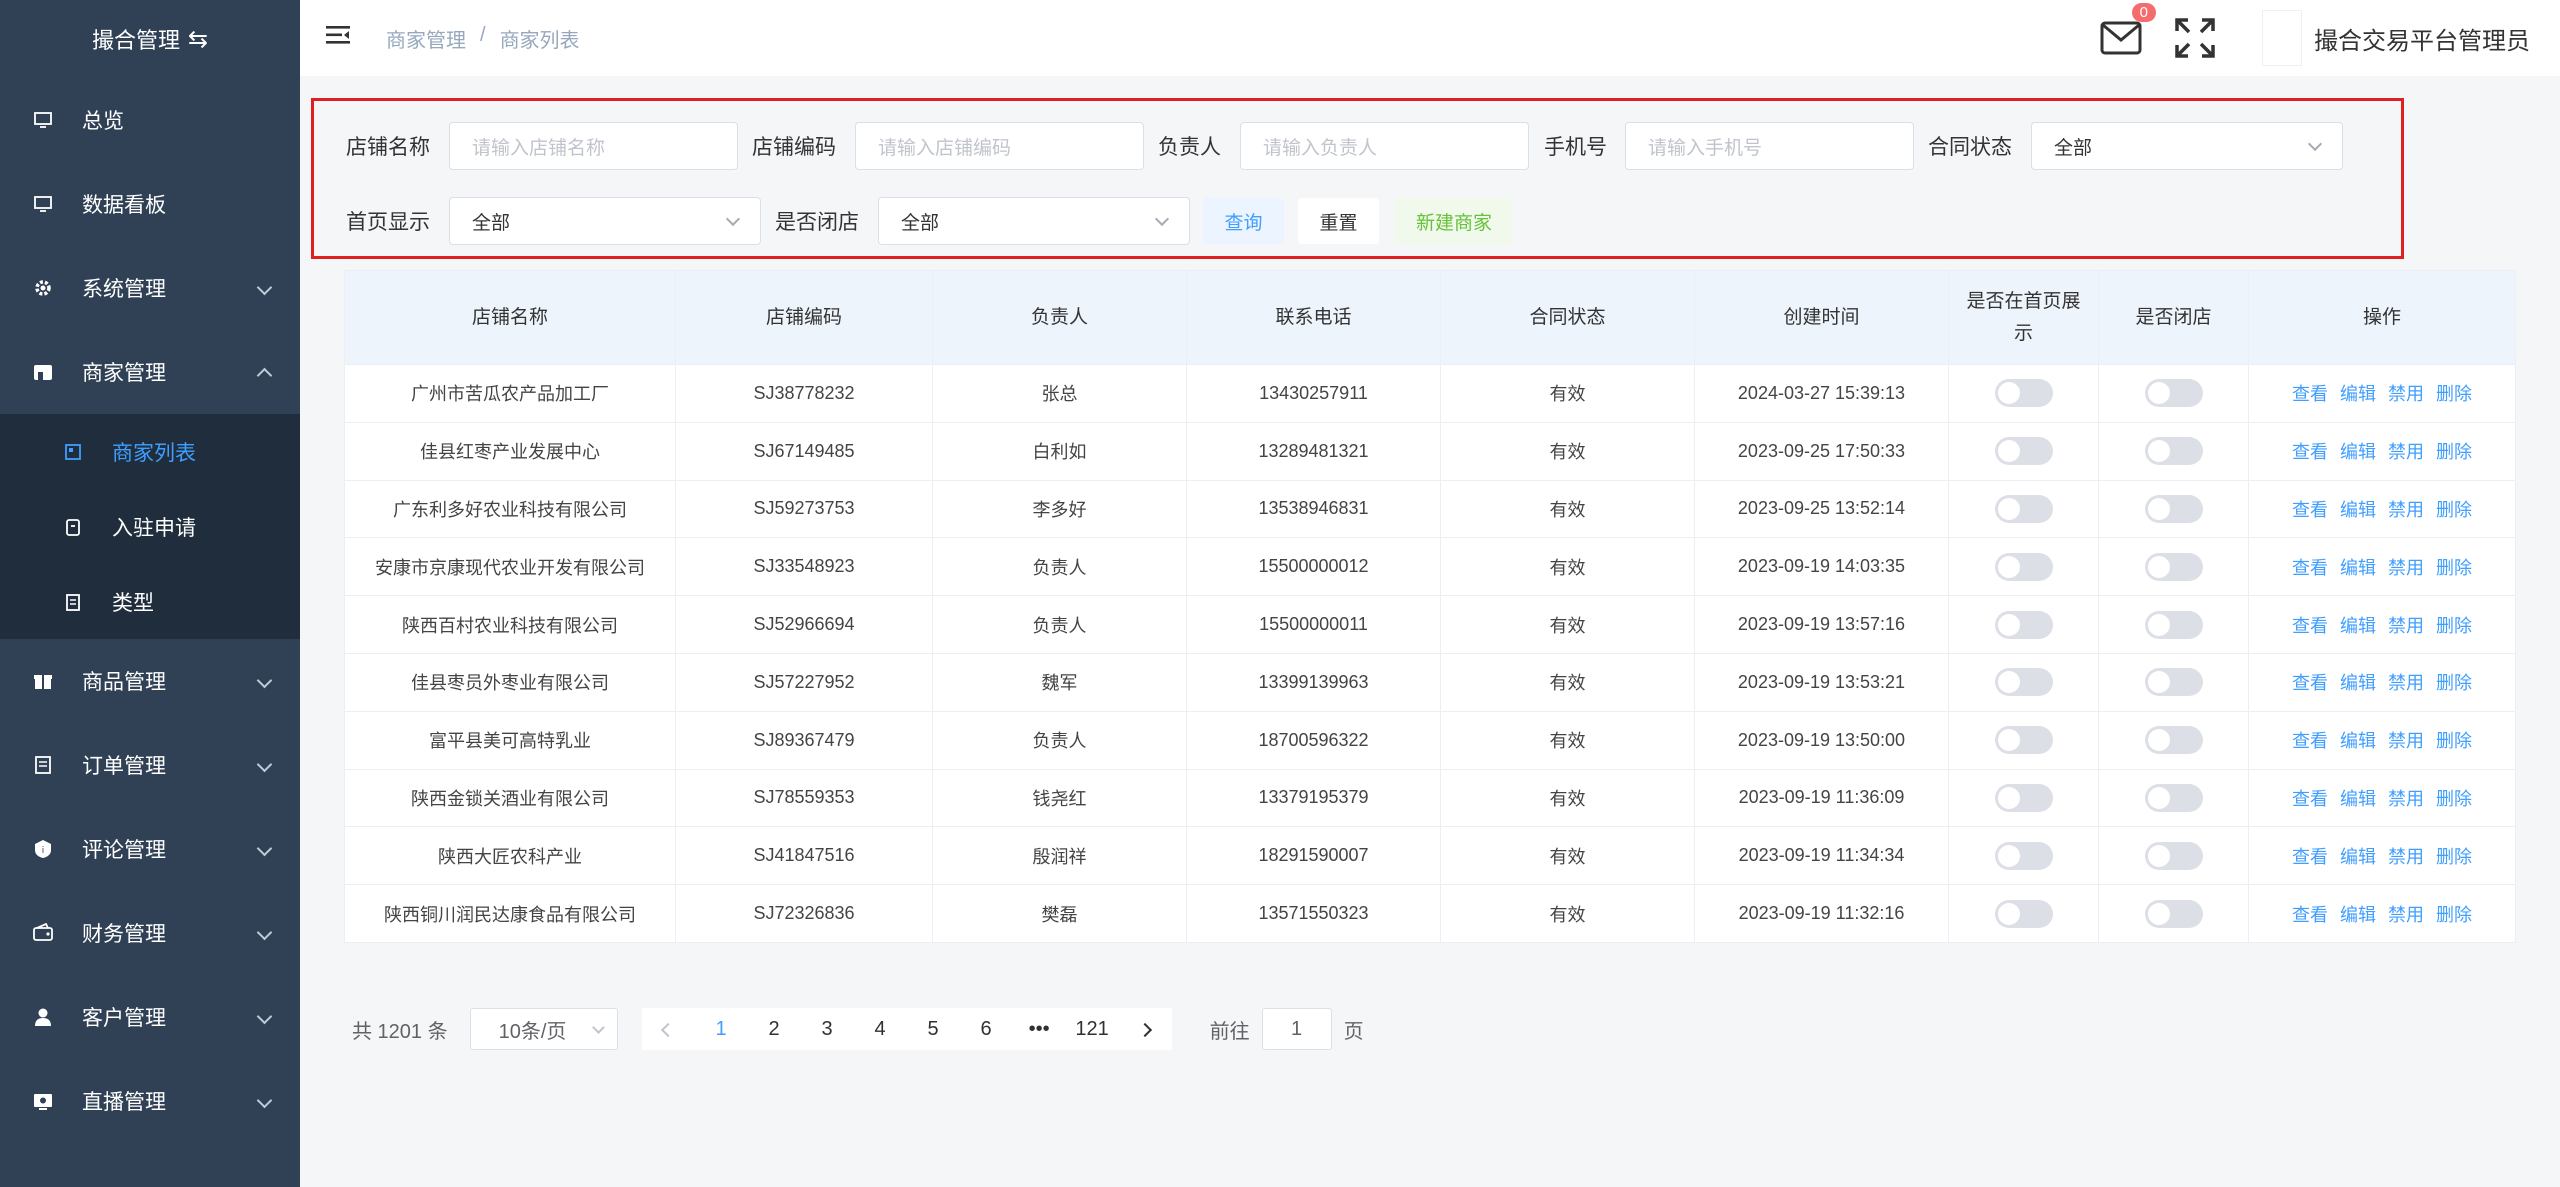 This screenshot has width=2560, height=1187. What do you see at coordinates (150, 288) in the screenshot?
I see `sidebar-item-system: 系统管理` at bounding box center [150, 288].